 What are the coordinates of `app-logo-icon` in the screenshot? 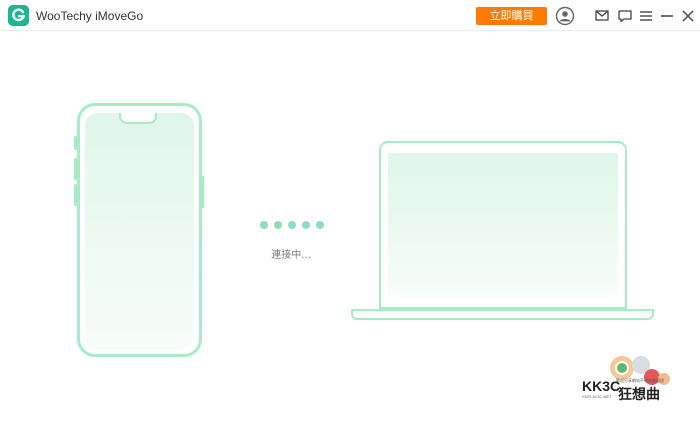 It's located at (18, 15).